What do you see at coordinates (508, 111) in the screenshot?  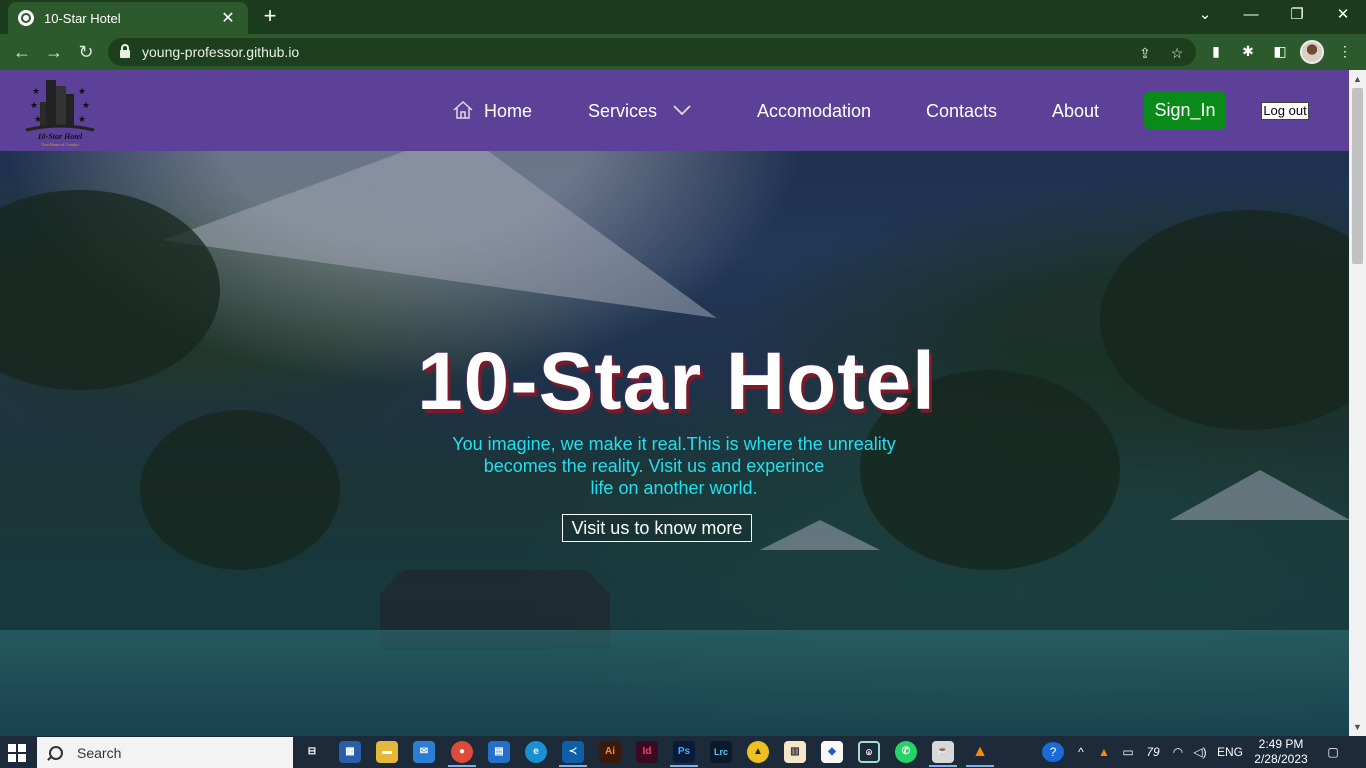 I see `nav-home-label: Home` at bounding box center [508, 111].